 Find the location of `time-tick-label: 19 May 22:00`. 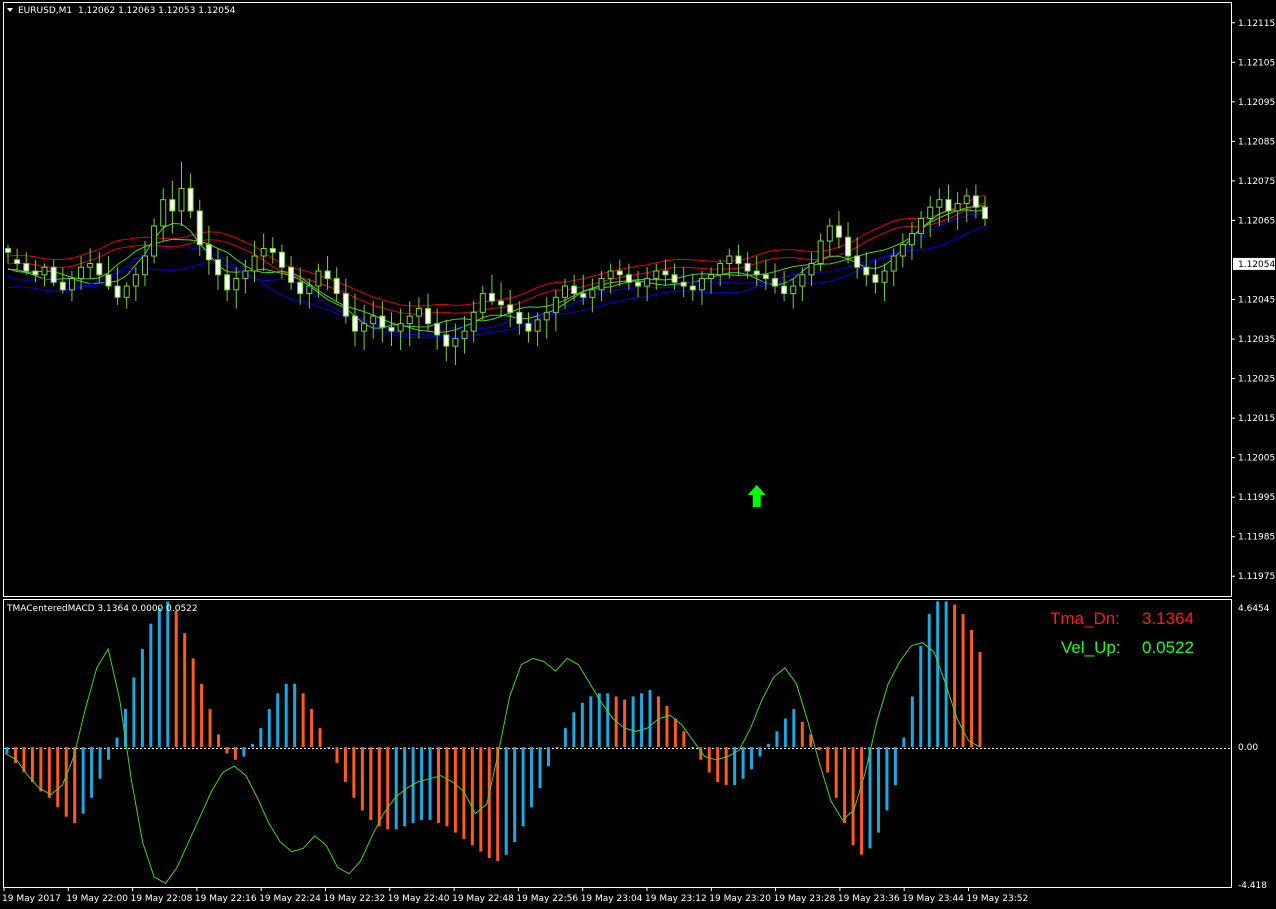

time-tick-label: 19 May 22:00 is located at coordinates (97, 899).